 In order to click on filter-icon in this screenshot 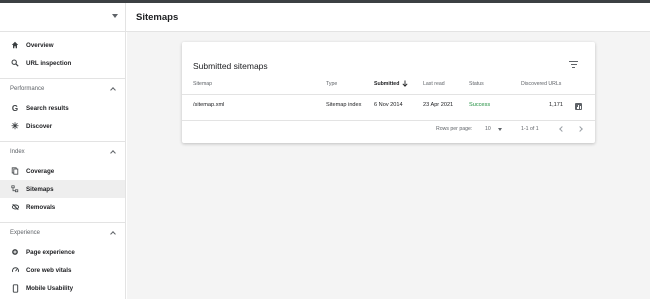, I will do `click(573, 64)`.